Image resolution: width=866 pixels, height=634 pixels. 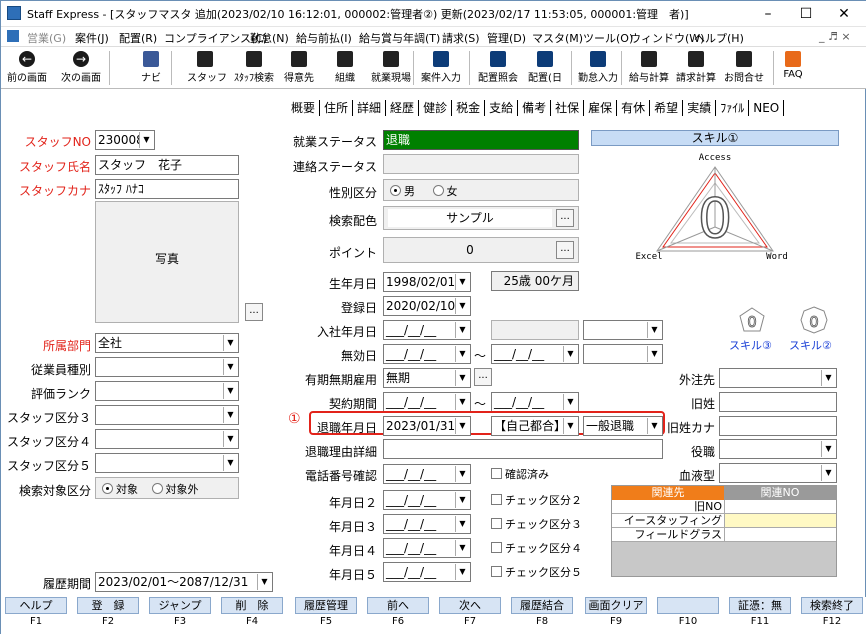 I want to click on staff-no-select: 230008 ▼, so click(x=125, y=140).